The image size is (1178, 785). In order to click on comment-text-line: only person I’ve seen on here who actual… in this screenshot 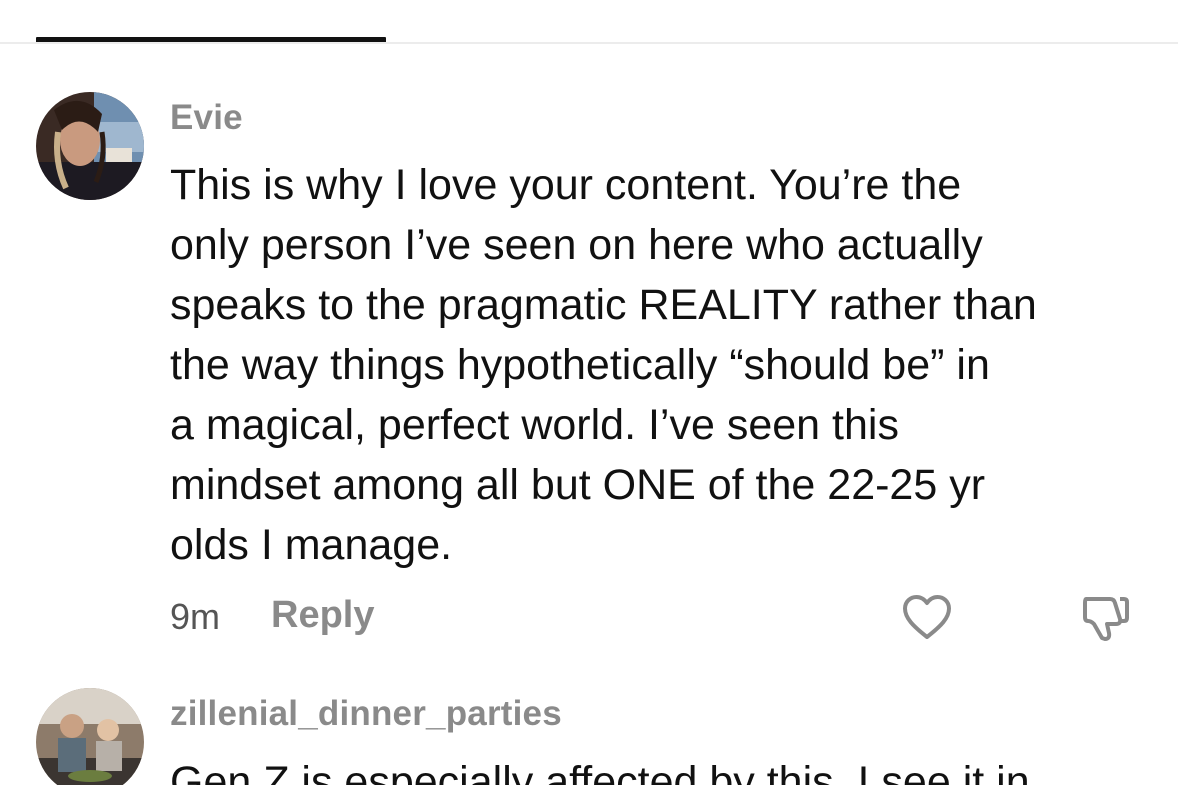, I will do `click(576, 245)`.